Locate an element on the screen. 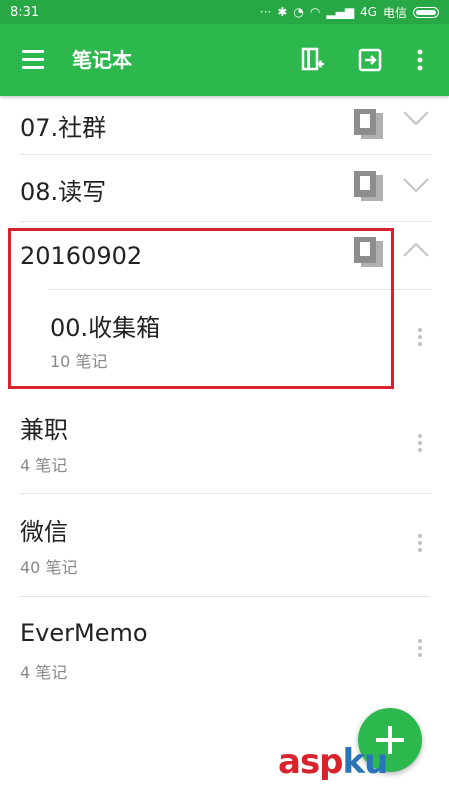 The height and width of the screenshot is (800, 449). overflow-menu-icon is located at coordinates (420, 60).